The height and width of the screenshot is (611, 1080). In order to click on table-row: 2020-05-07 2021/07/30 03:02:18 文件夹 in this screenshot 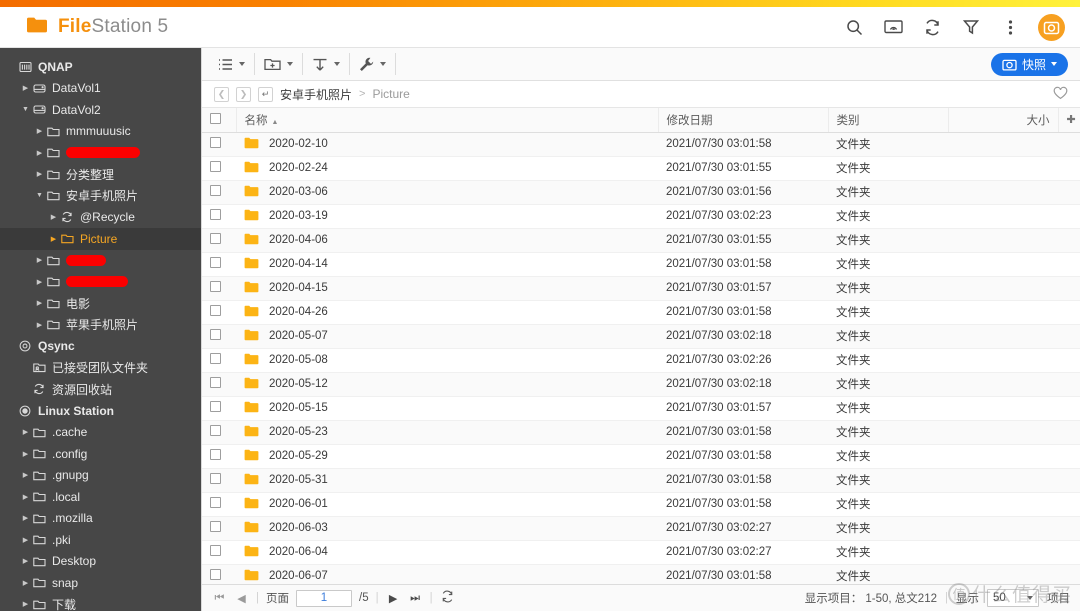, I will do `click(641, 336)`.